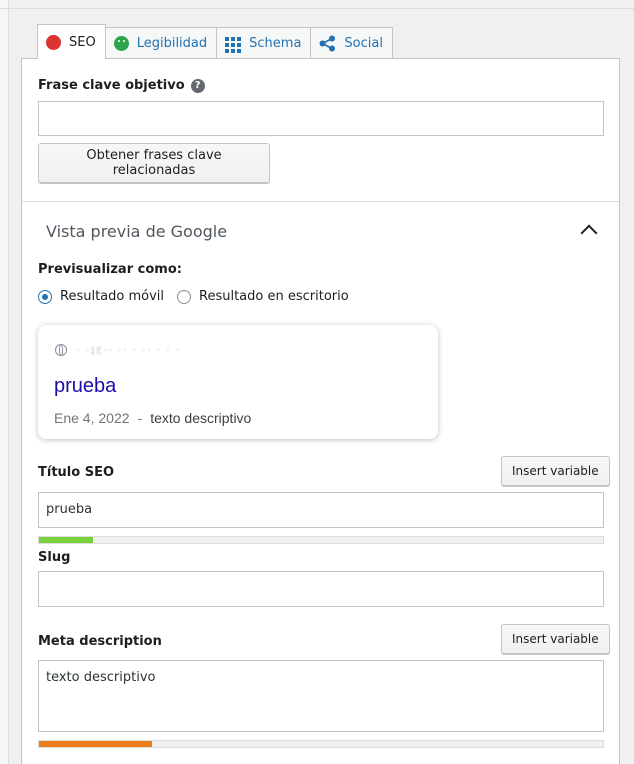 This screenshot has width=634, height=764. Describe the element at coordinates (274, 296) in the screenshot. I see `radio-desktop-label: Resultado en escritorio` at that location.